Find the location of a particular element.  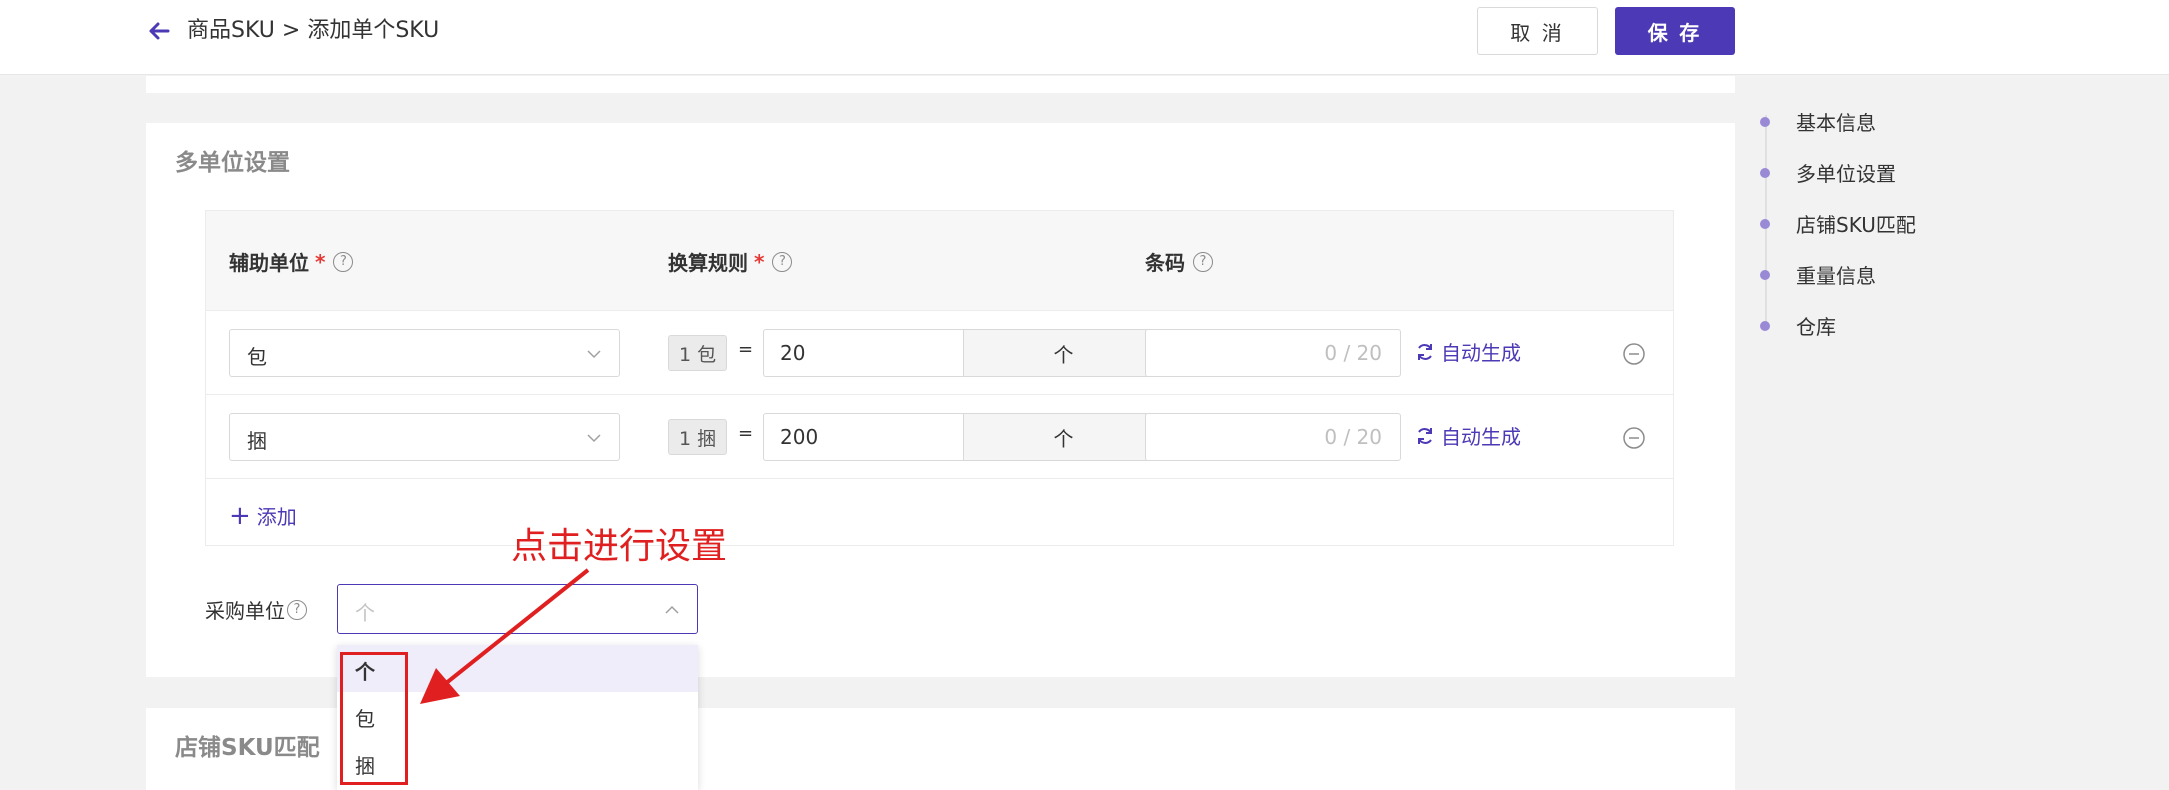

anchor-label: 重量信息 is located at coordinates (1836, 276).